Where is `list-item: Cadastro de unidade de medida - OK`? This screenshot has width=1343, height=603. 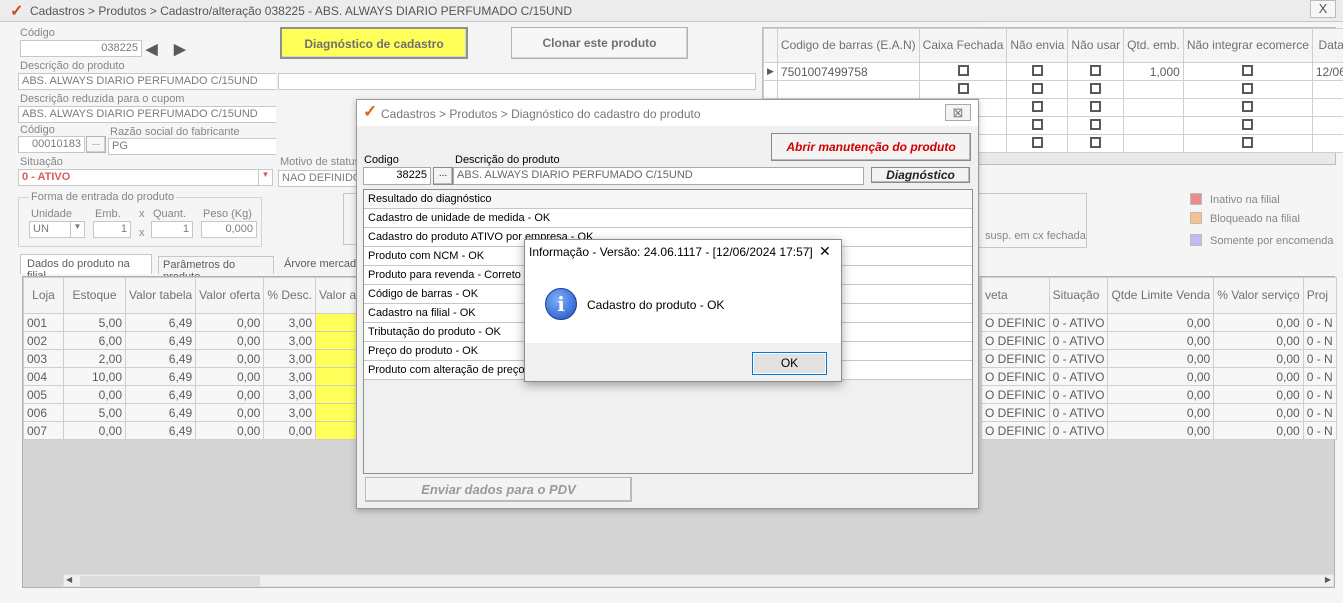 list-item: Cadastro de unidade de medida - OK is located at coordinates (668, 218).